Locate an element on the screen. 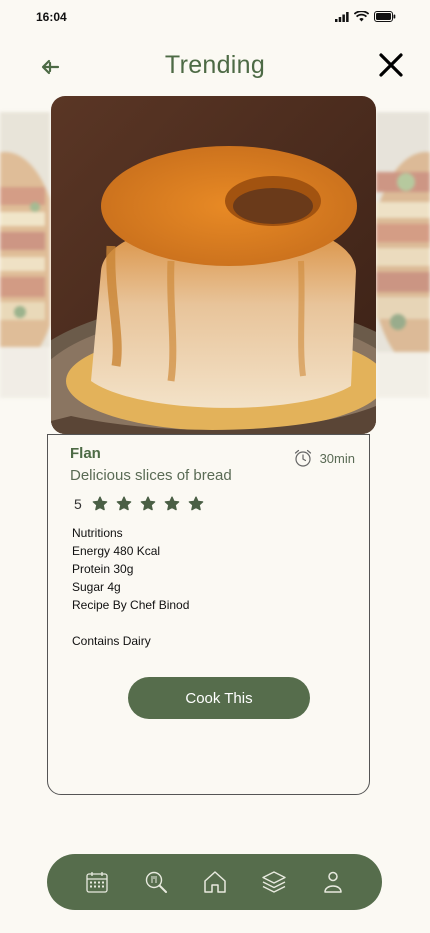  profile-icon is located at coordinates (332, 882).